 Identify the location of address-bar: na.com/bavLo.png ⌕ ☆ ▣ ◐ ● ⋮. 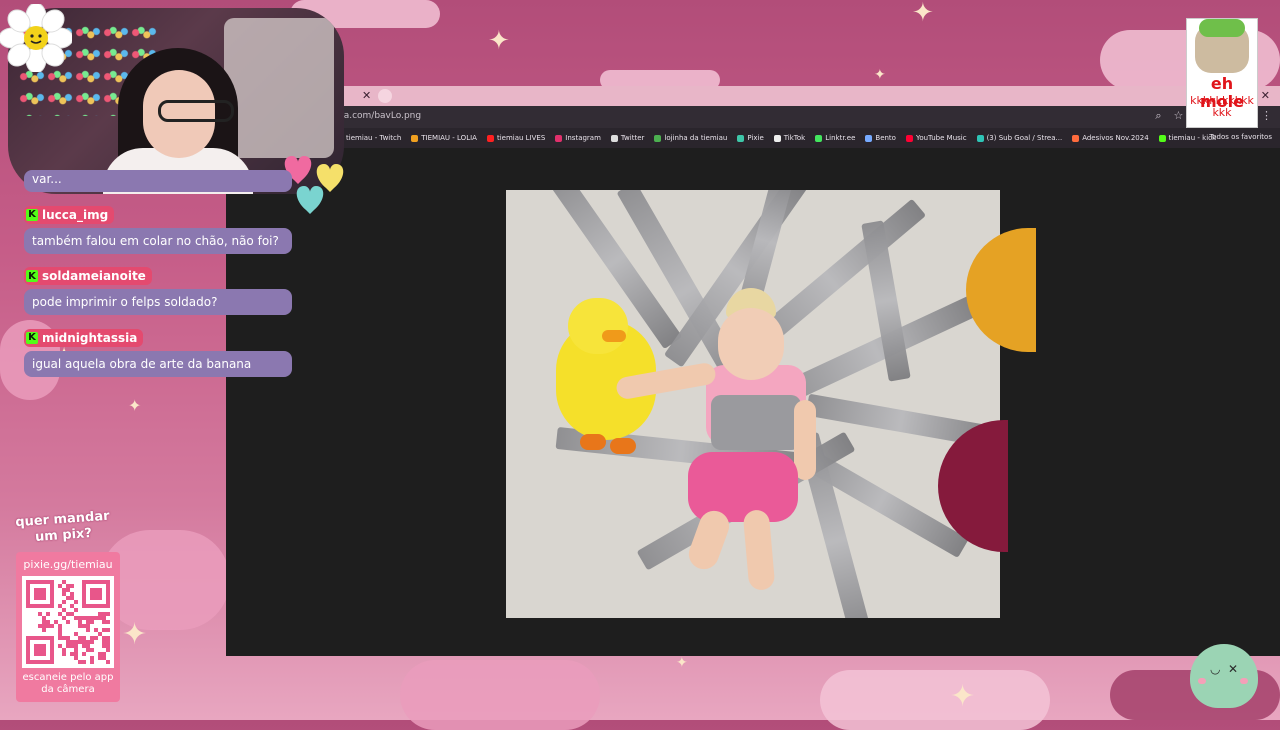
(753, 117).